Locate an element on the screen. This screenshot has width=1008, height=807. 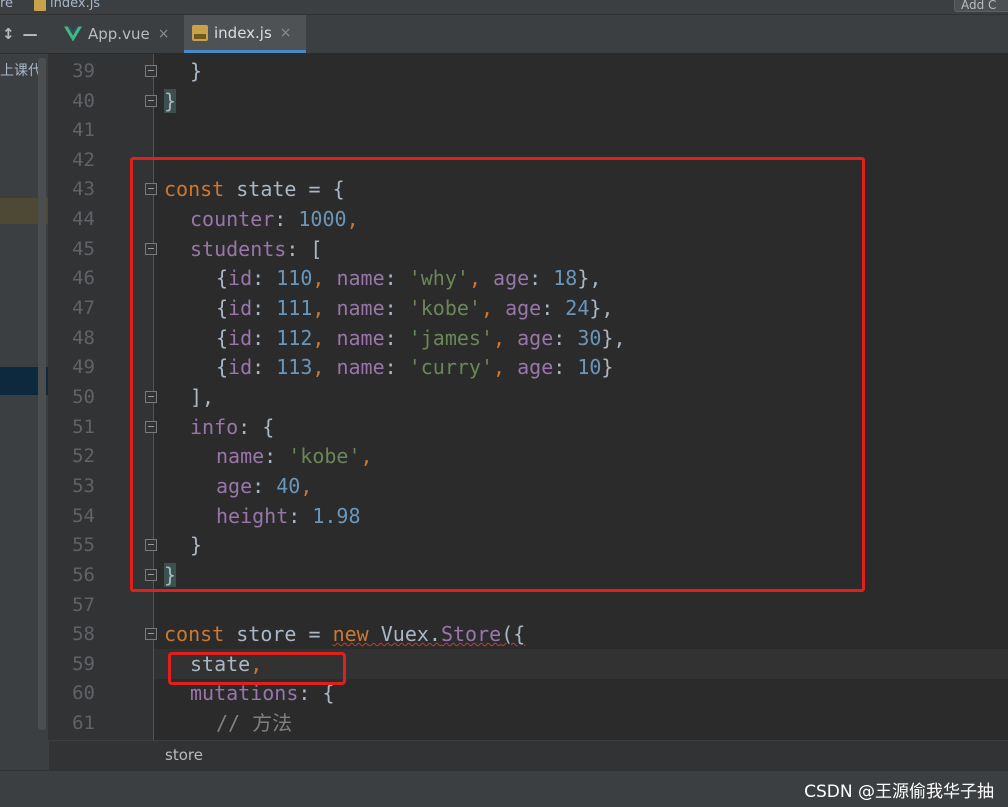
code-line-39: } is located at coordinates (196, 71).